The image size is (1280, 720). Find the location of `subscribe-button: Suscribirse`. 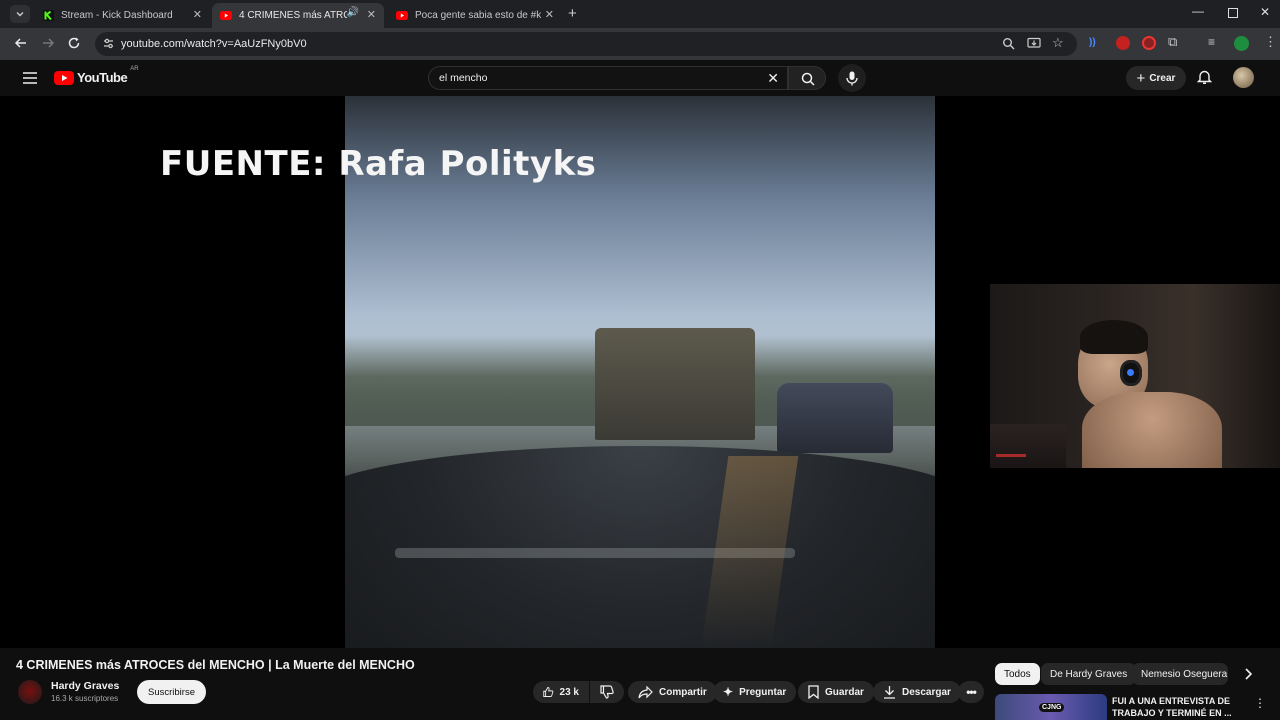

subscribe-button: Suscribirse is located at coordinates (171, 692).